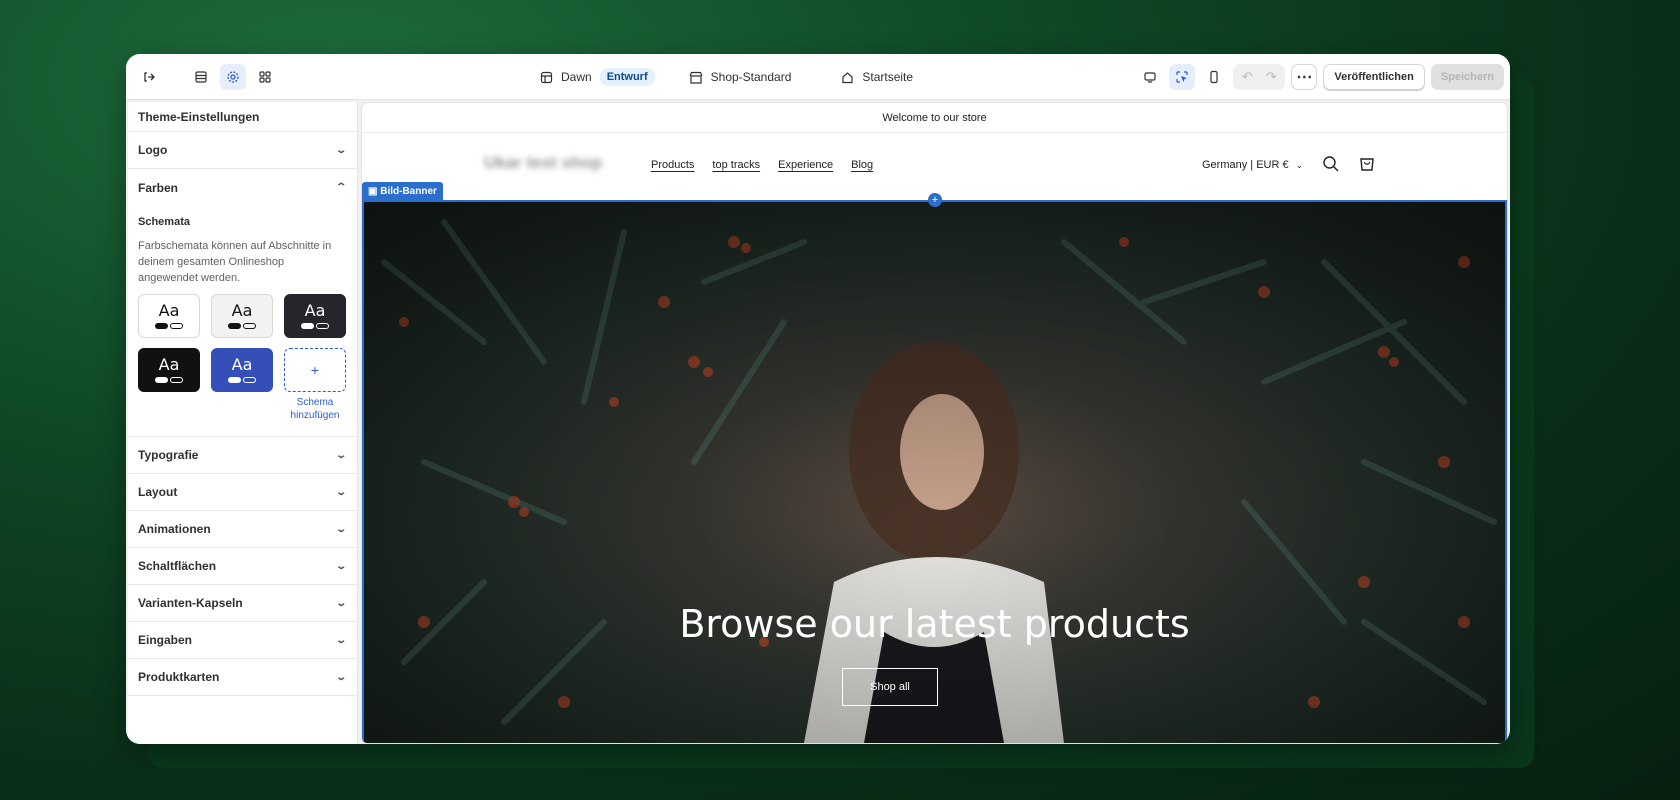  What do you see at coordinates (1245, 165) in the screenshot?
I see `locale-label: Germany | EUR €` at bounding box center [1245, 165].